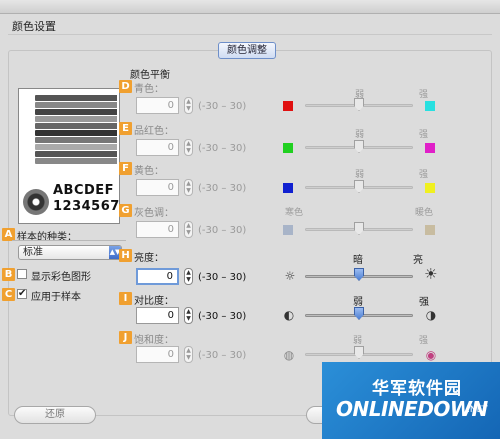  I want to click on left-divider, so click(69, 240).